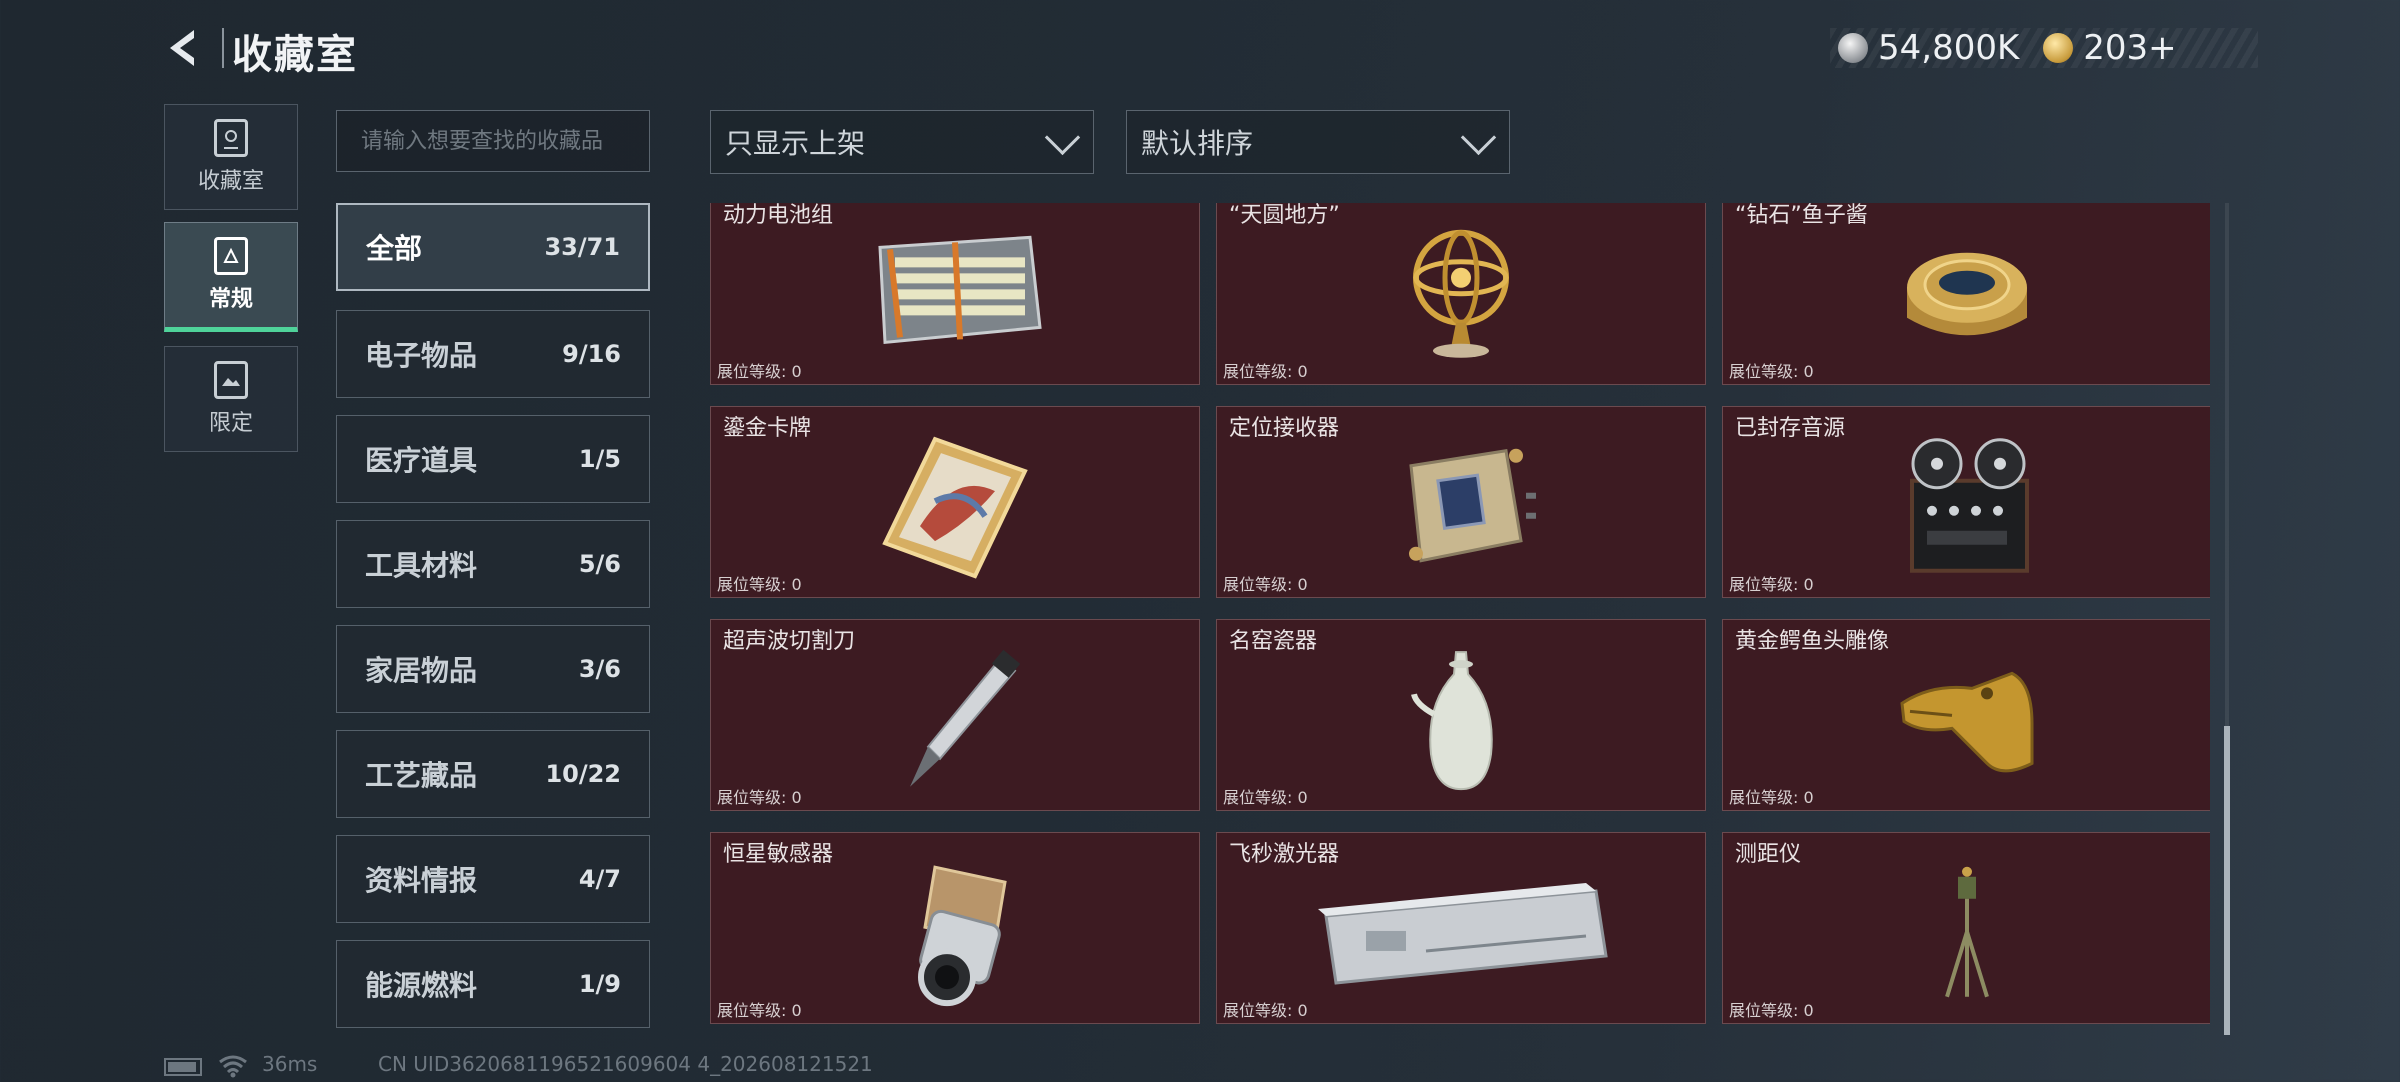  Describe the element at coordinates (778, 854) in the screenshot. I see `item-name: 恒星敏感器` at that location.